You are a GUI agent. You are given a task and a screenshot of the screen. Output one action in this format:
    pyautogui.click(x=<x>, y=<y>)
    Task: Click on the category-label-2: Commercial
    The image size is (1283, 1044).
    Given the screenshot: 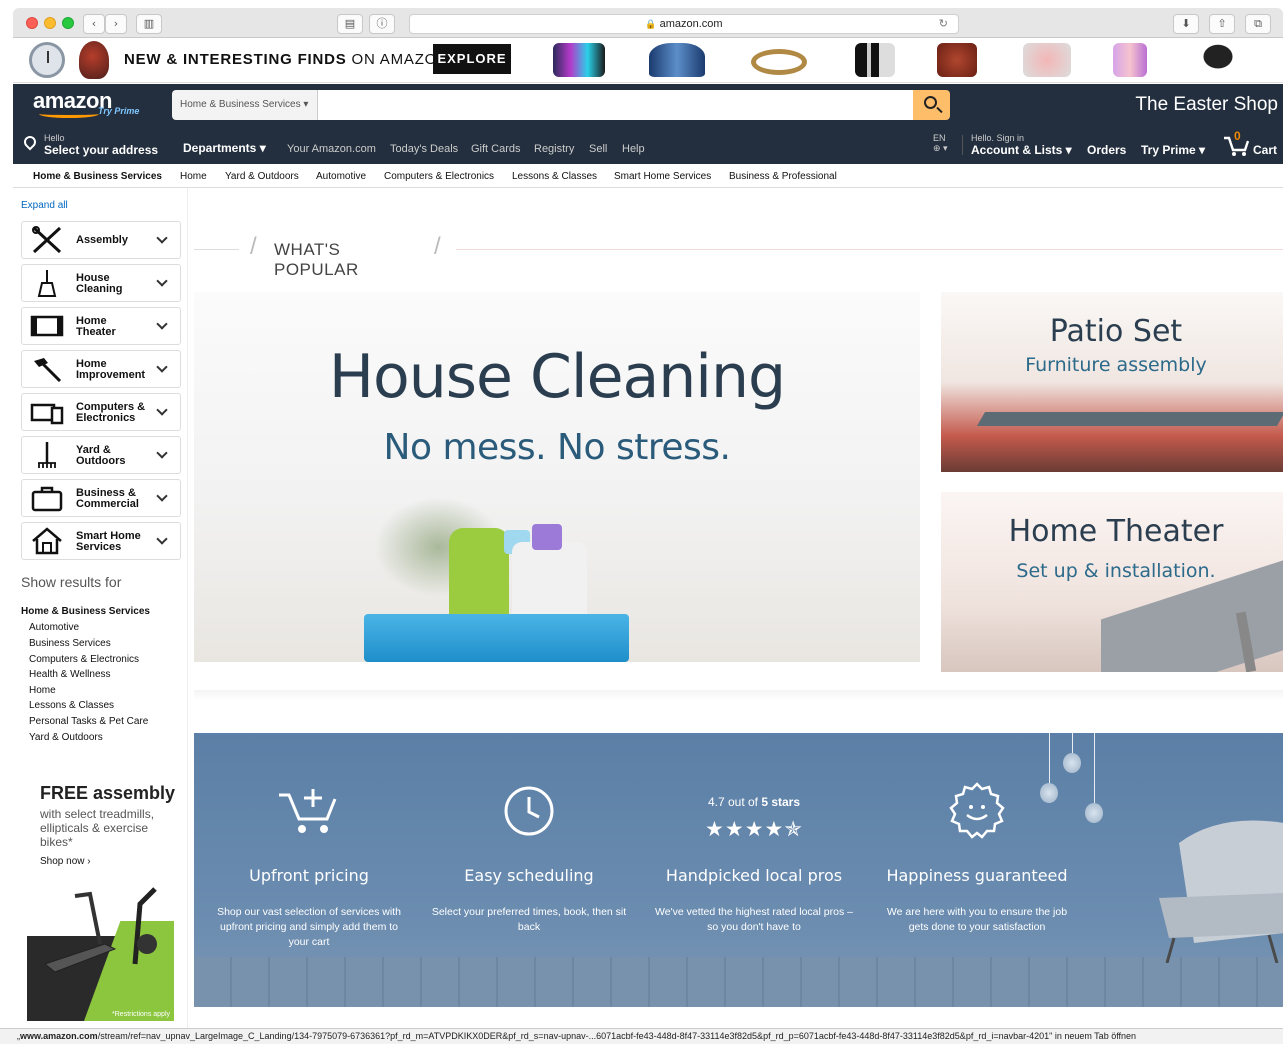 What is the action you would take?
    pyautogui.click(x=107, y=504)
    